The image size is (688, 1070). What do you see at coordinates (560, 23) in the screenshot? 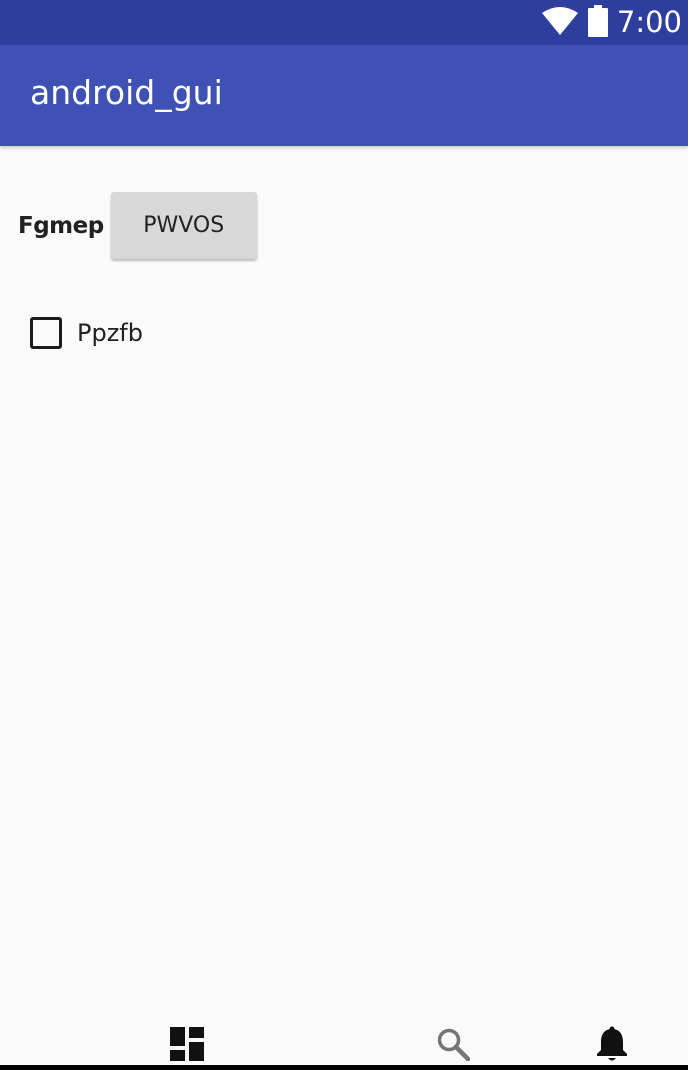
I see `wifi-icon` at bounding box center [560, 23].